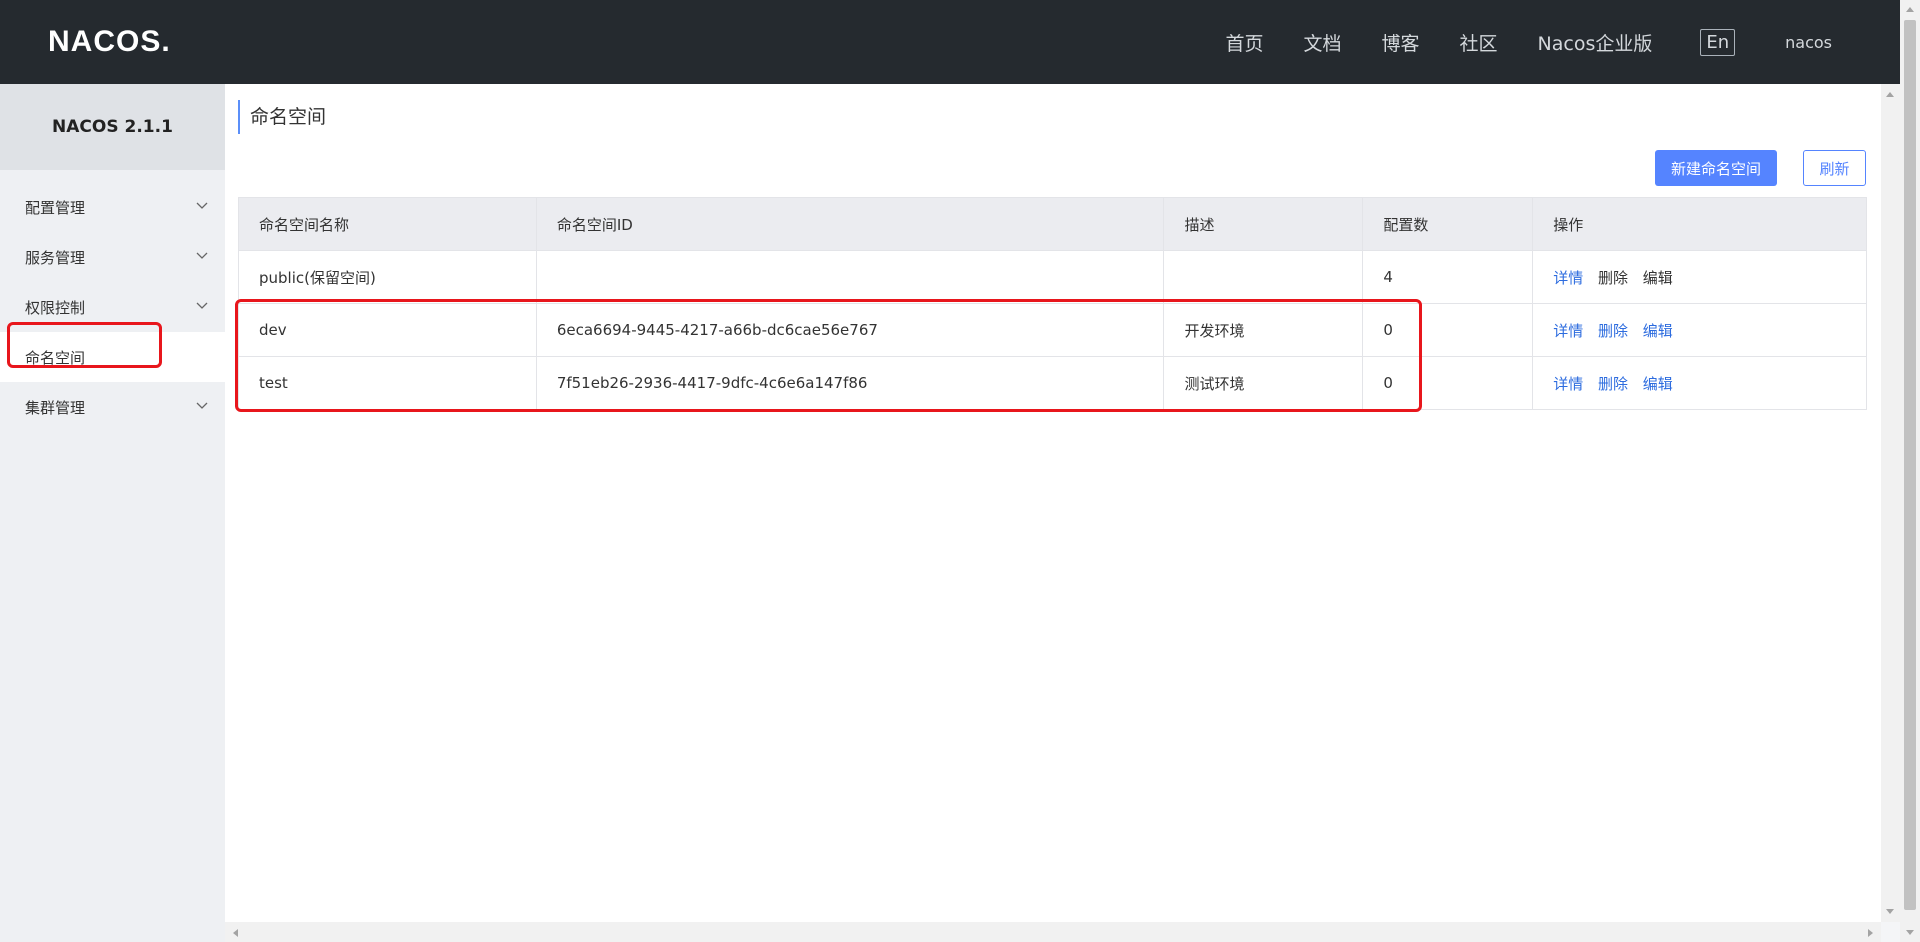 Image resolution: width=1920 pixels, height=942 pixels. Describe the element at coordinates (282, 117) in the screenshot. I see `page-title: 命名空间` at that location.